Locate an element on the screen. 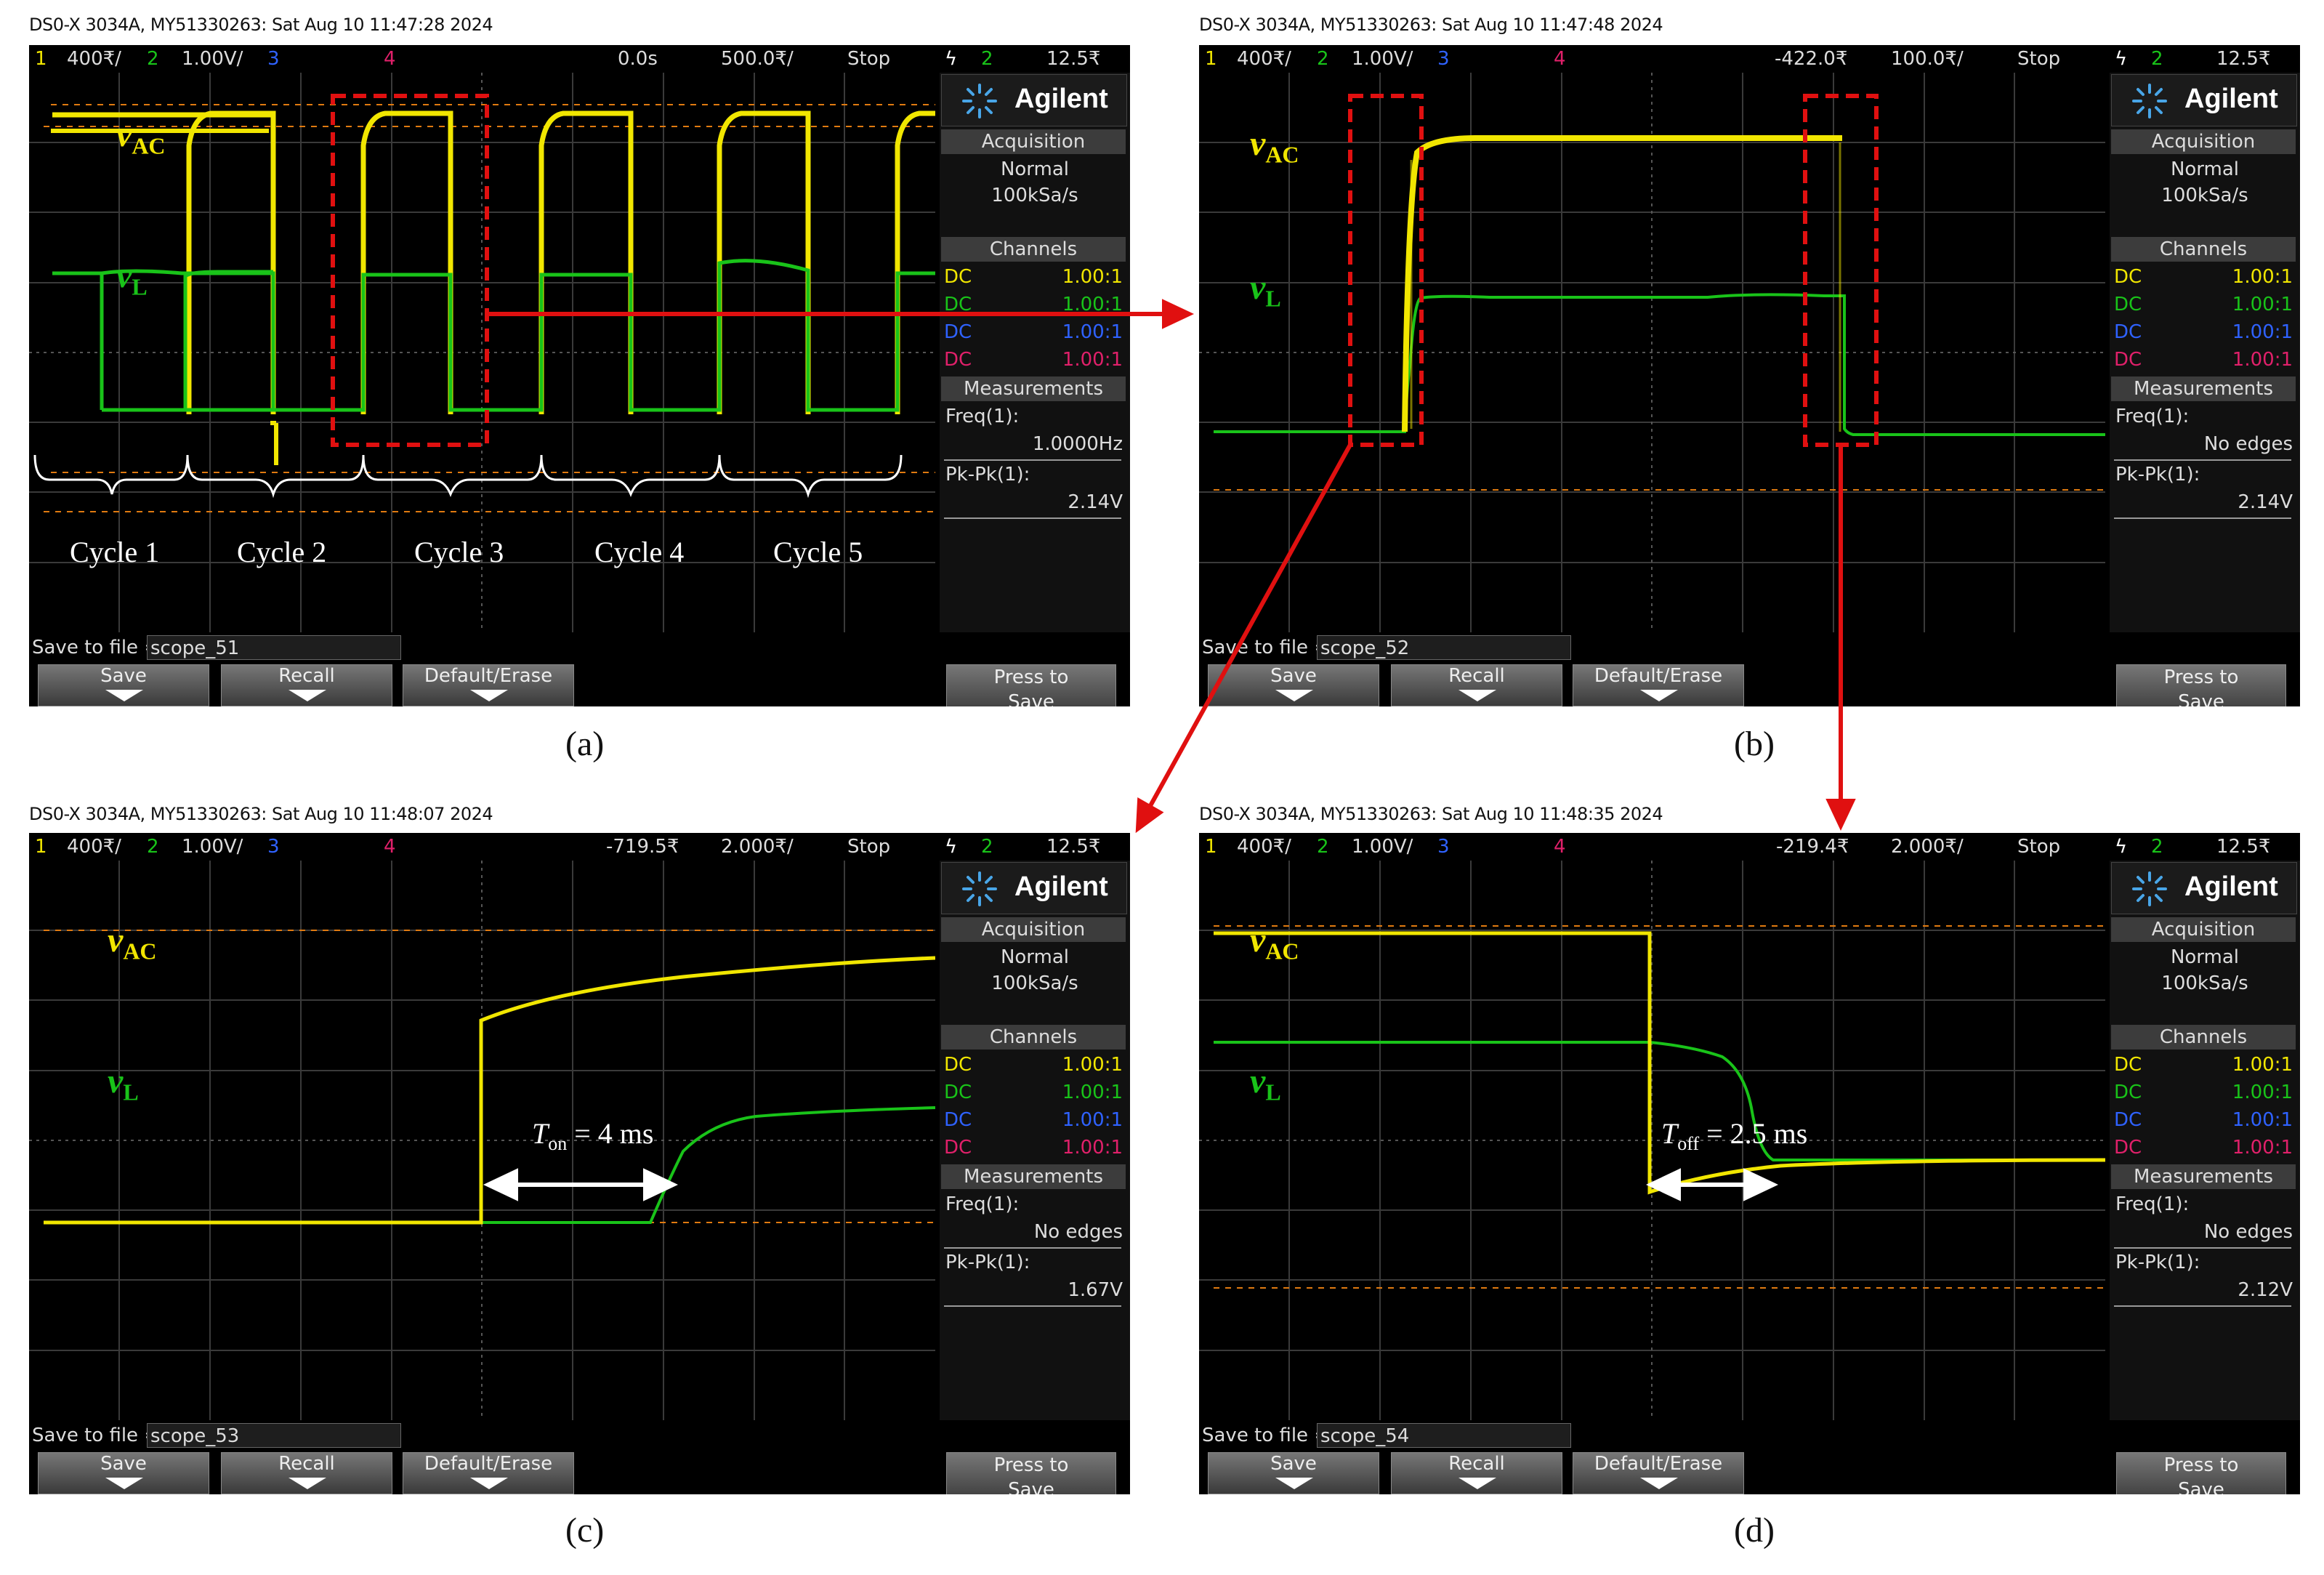 This screenshot has height=1575, width=2324. file-name-field: scope_53 is located at coordinates (274, 1435).